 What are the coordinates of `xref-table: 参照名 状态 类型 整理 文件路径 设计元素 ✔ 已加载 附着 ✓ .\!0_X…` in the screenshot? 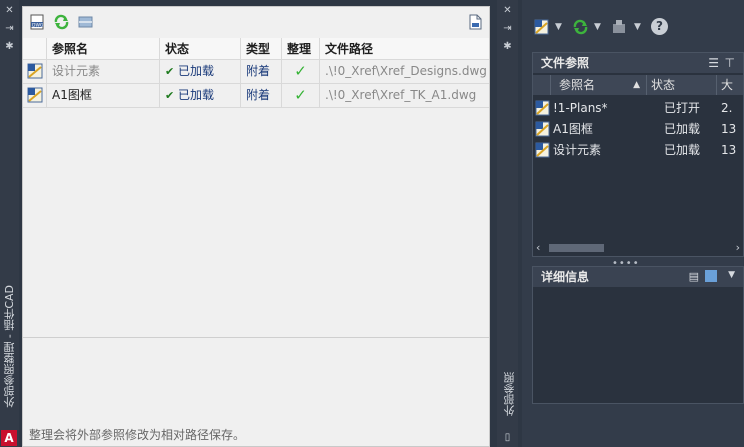 It's located at (256, 73).